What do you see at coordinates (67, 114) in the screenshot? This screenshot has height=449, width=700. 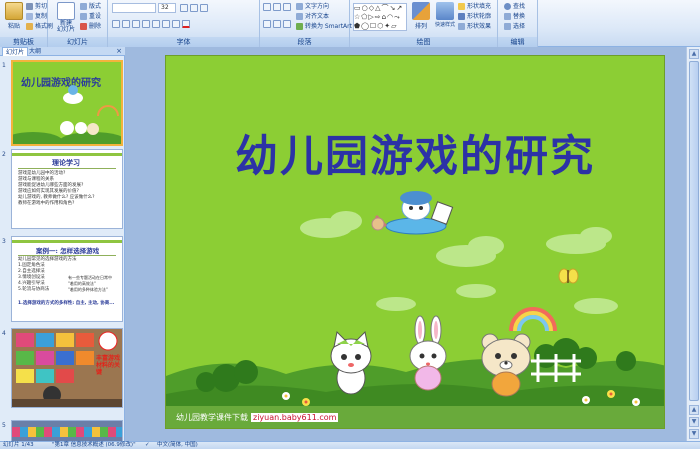 I see `thumb-illustration` at bounding box center [67, 114].